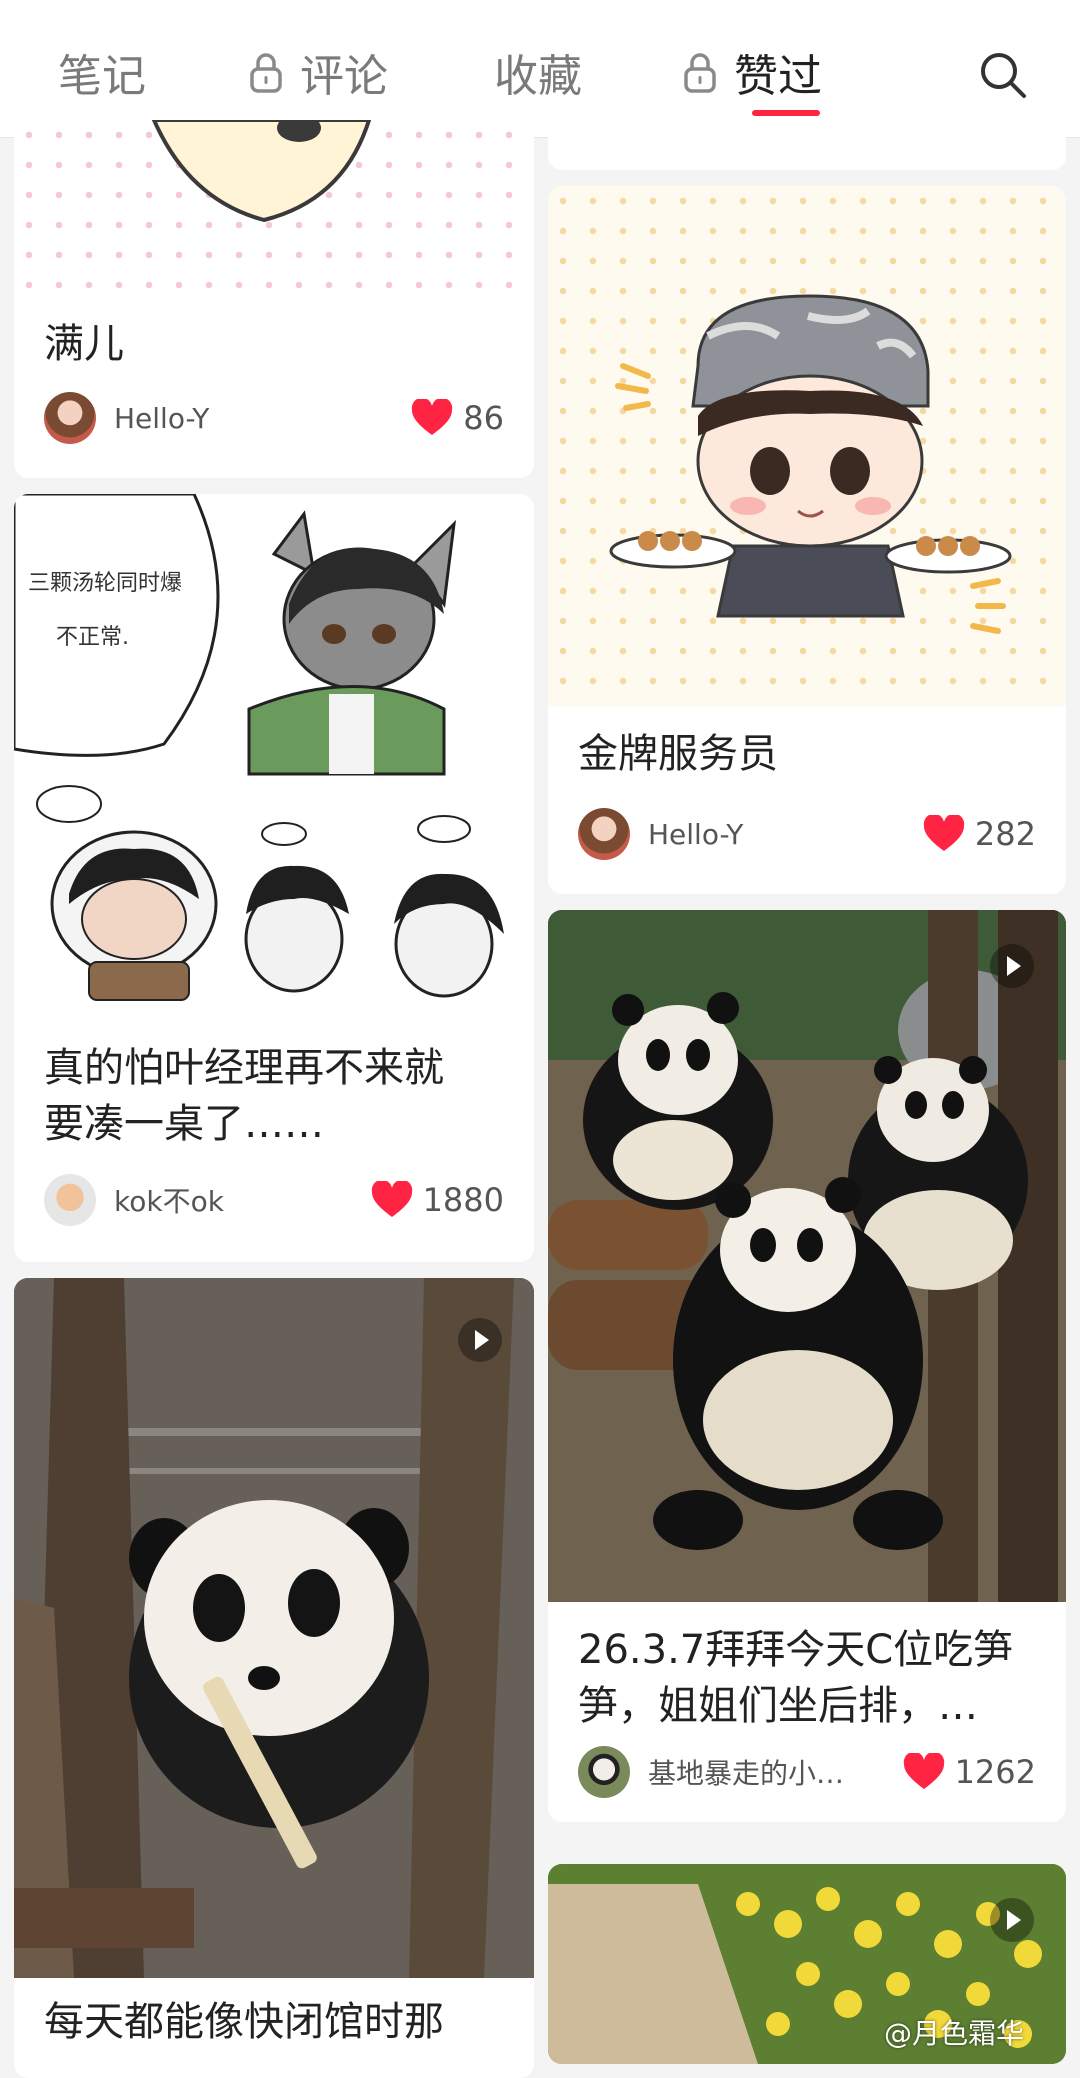  I want to click on card-meta: Hello-Y 86, so click(274, 418).